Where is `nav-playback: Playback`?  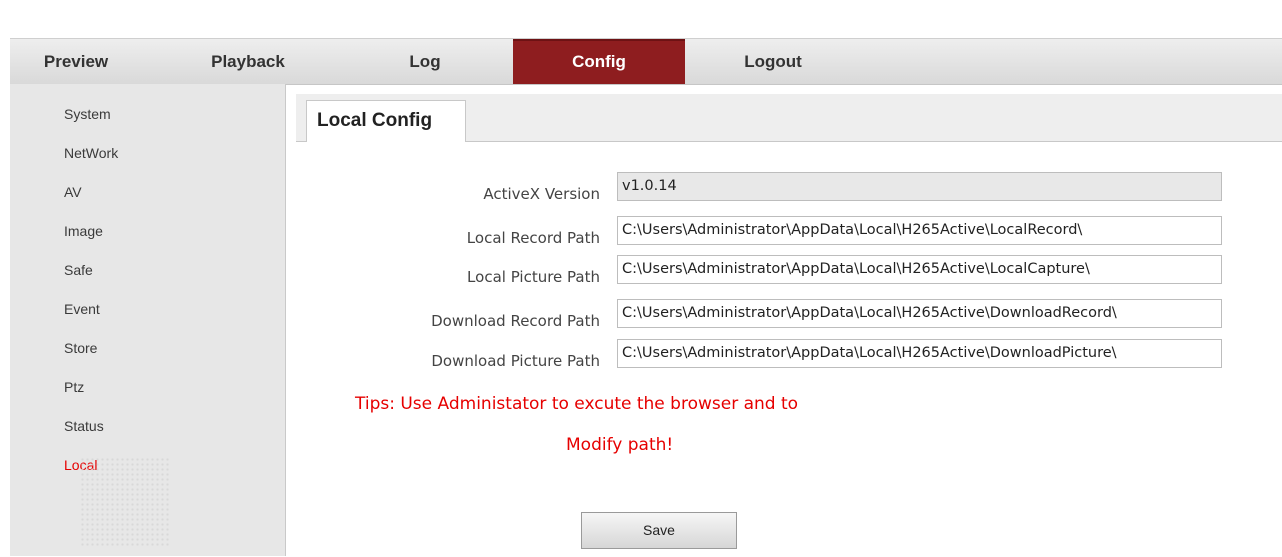
nav-playback: Playback is located at coordinates (248, 61).